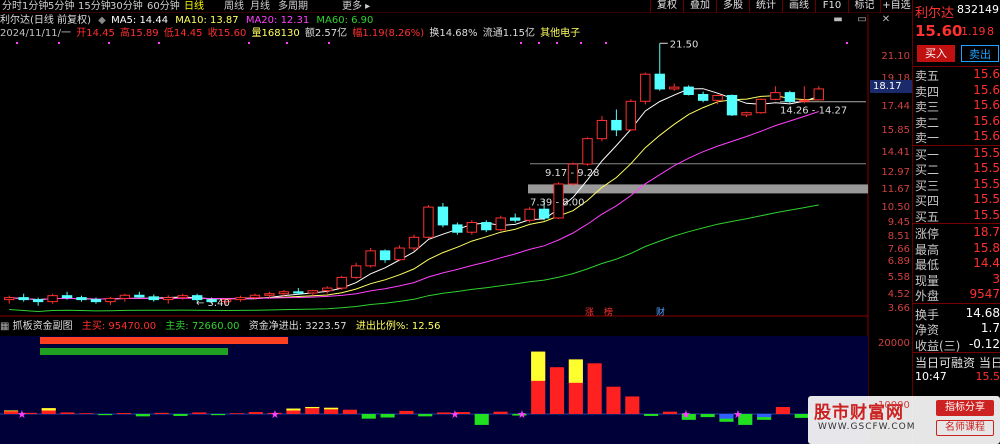  Describe the element at coordinates (986, 214) in the screenshot. I see `bid-value-4: 15.5` at that location.